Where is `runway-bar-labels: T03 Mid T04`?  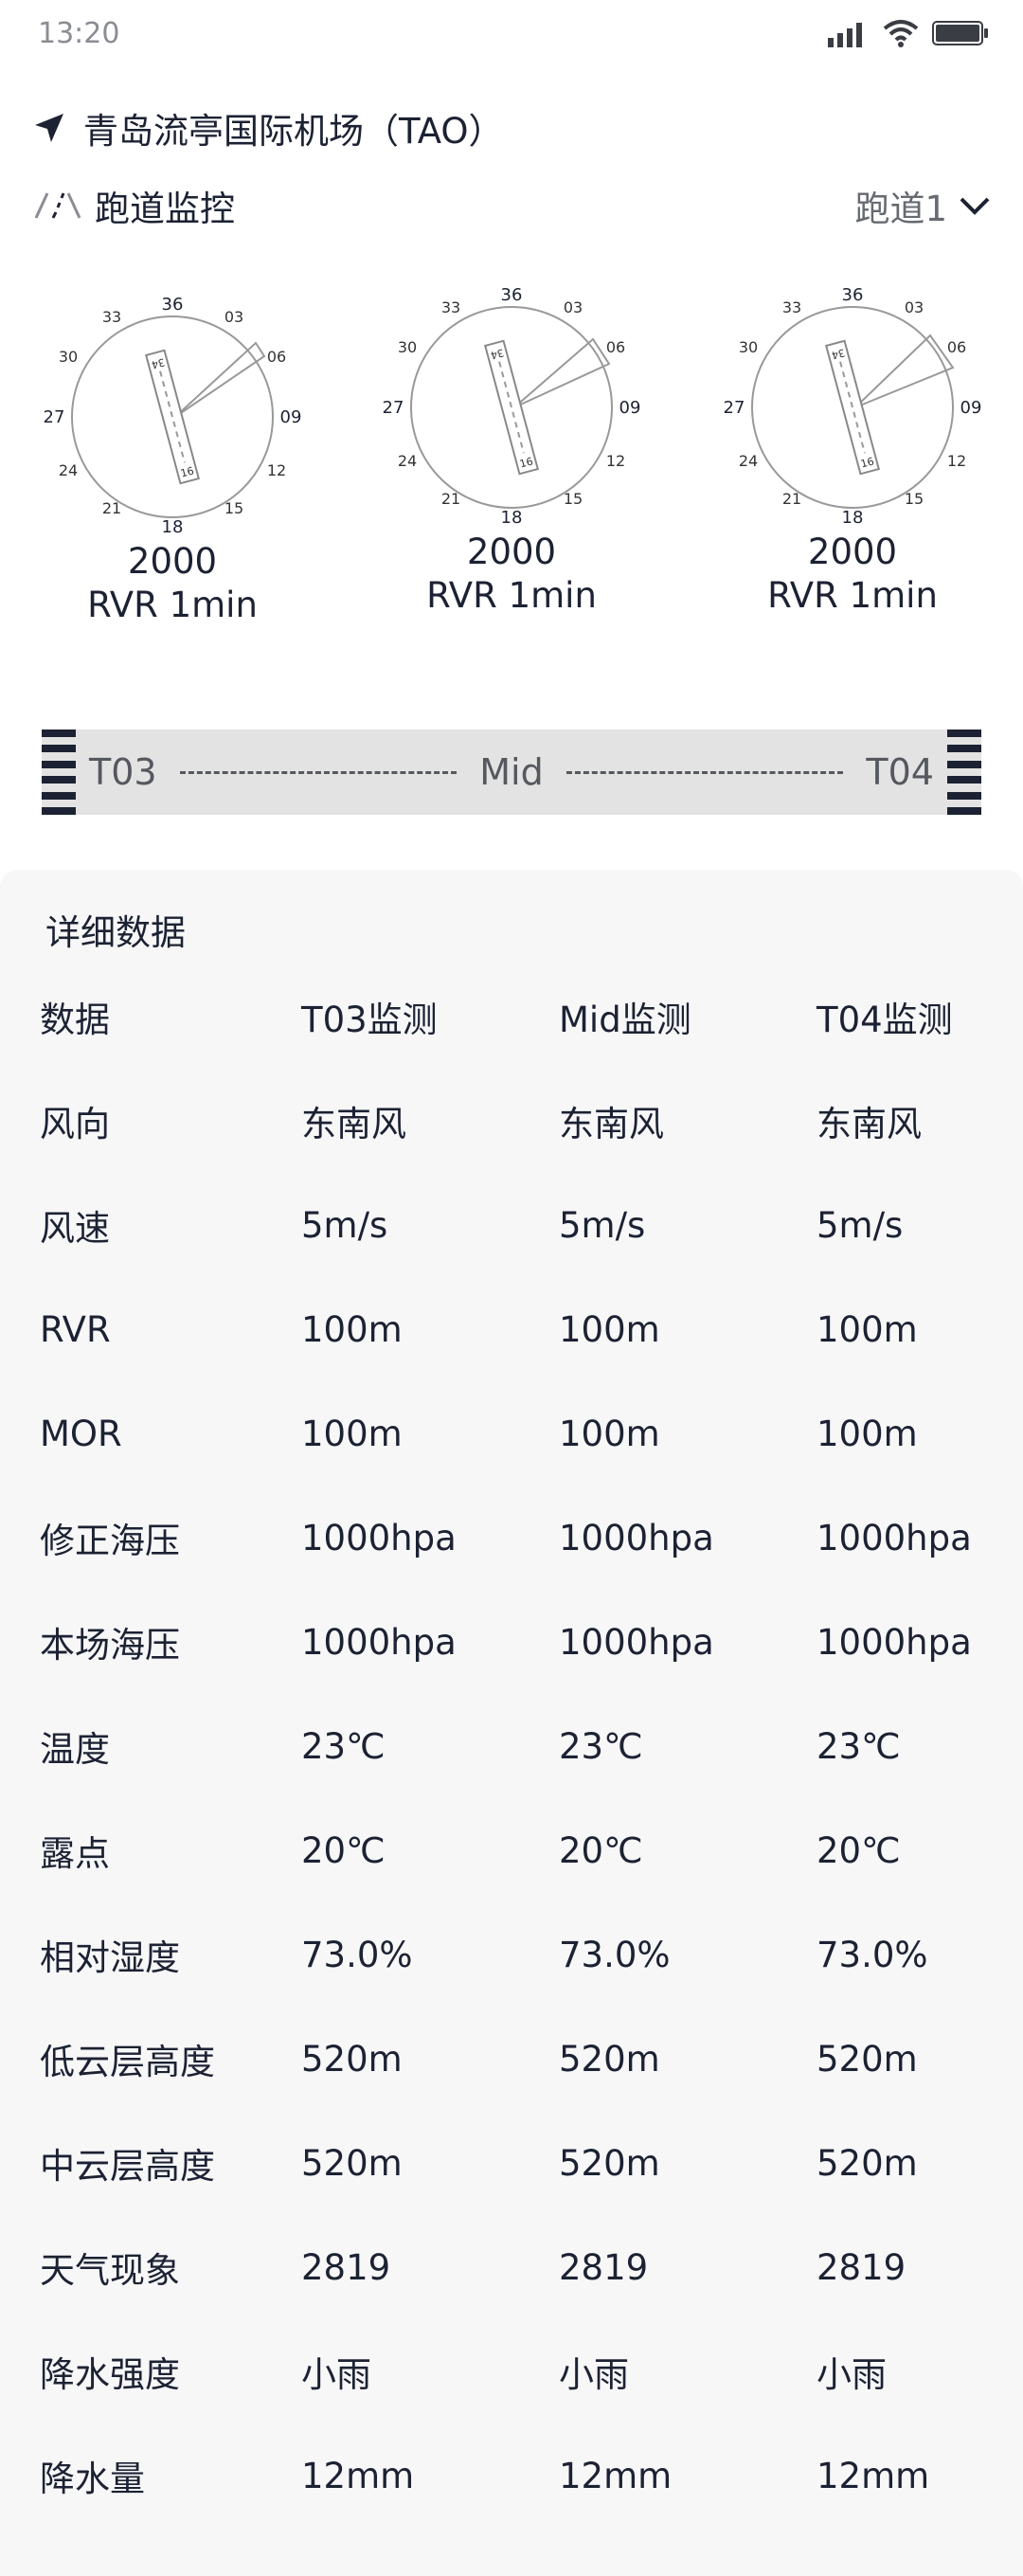 runway-bar-labels: T03 Mid T04 is located at coordinates (511, 772).